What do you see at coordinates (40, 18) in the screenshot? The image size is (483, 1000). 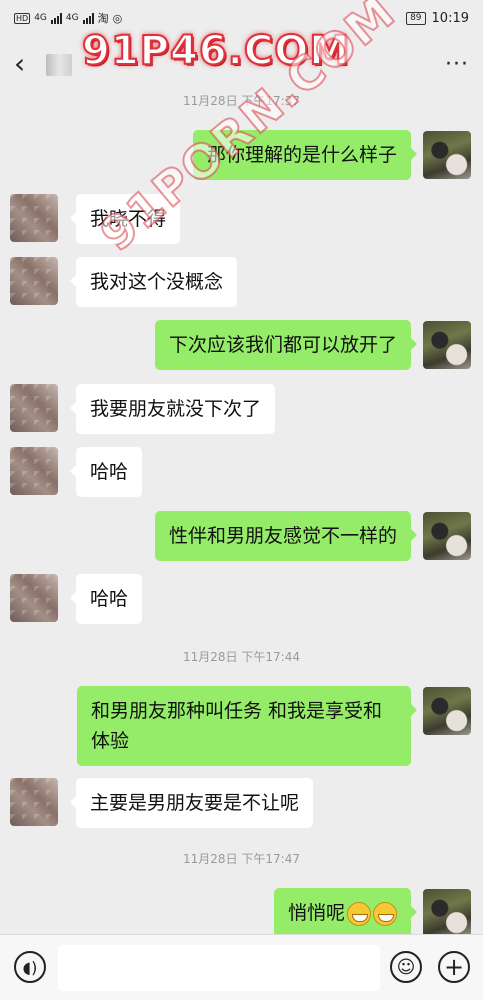 I see `signal-label-1: 4G` at bounding box center [40, 18].